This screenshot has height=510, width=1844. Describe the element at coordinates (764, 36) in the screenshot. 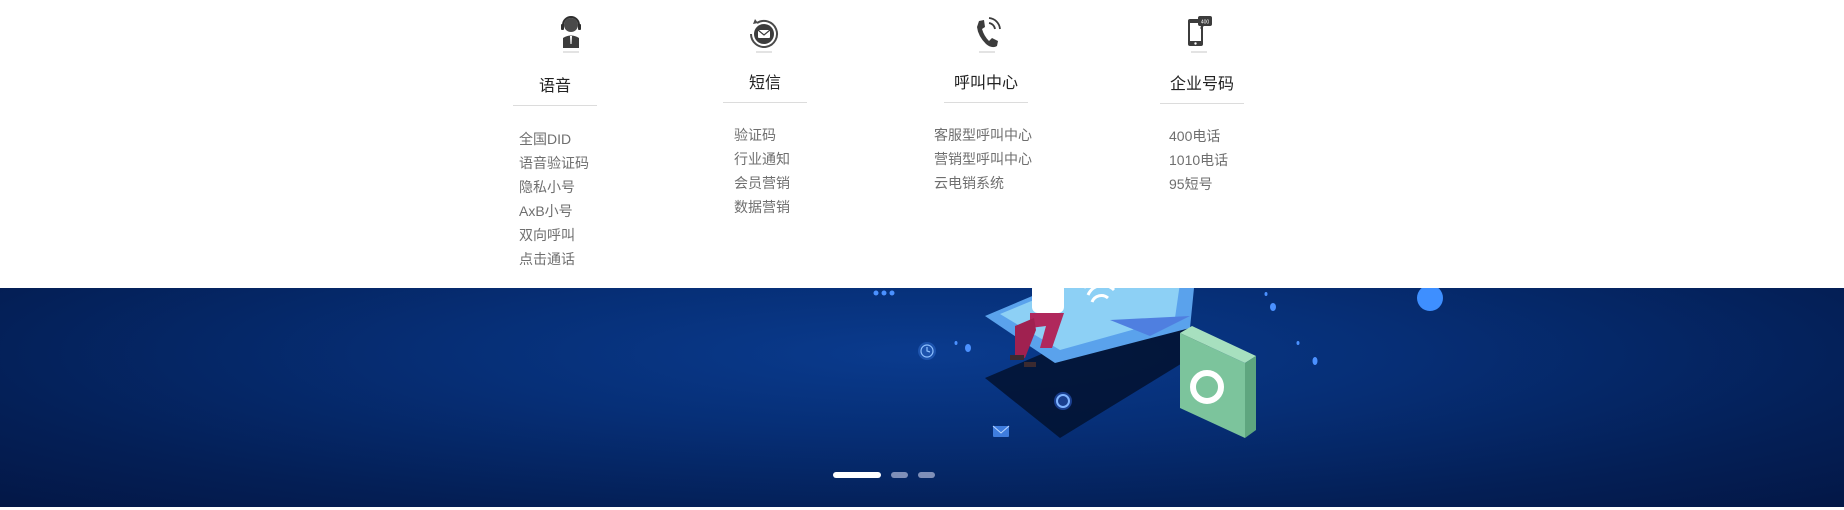

I see `sms-envelope-icon` at that location.